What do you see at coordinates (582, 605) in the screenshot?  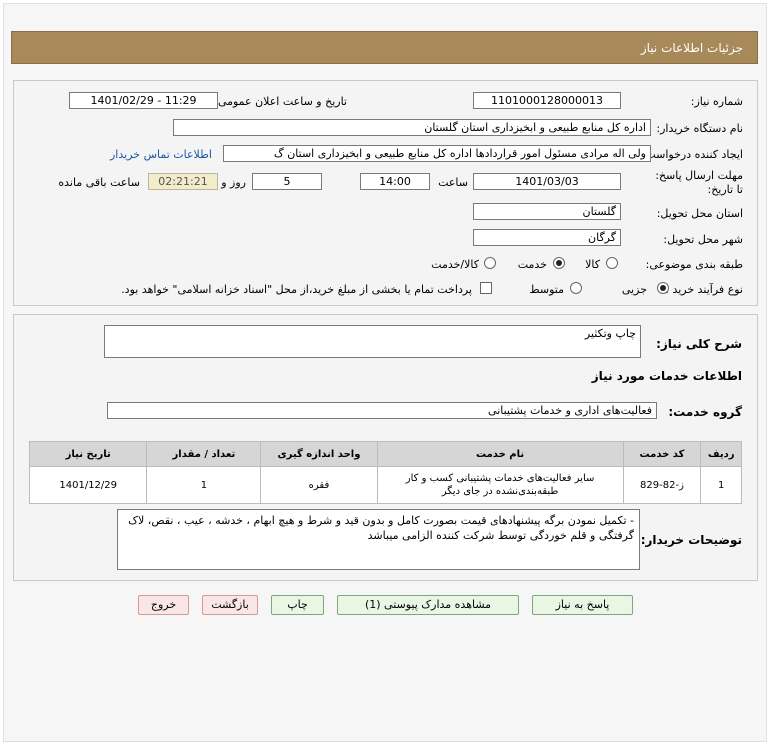 I see `reply-button: پاسخ به نیاز` at bounding box center [582, 605].